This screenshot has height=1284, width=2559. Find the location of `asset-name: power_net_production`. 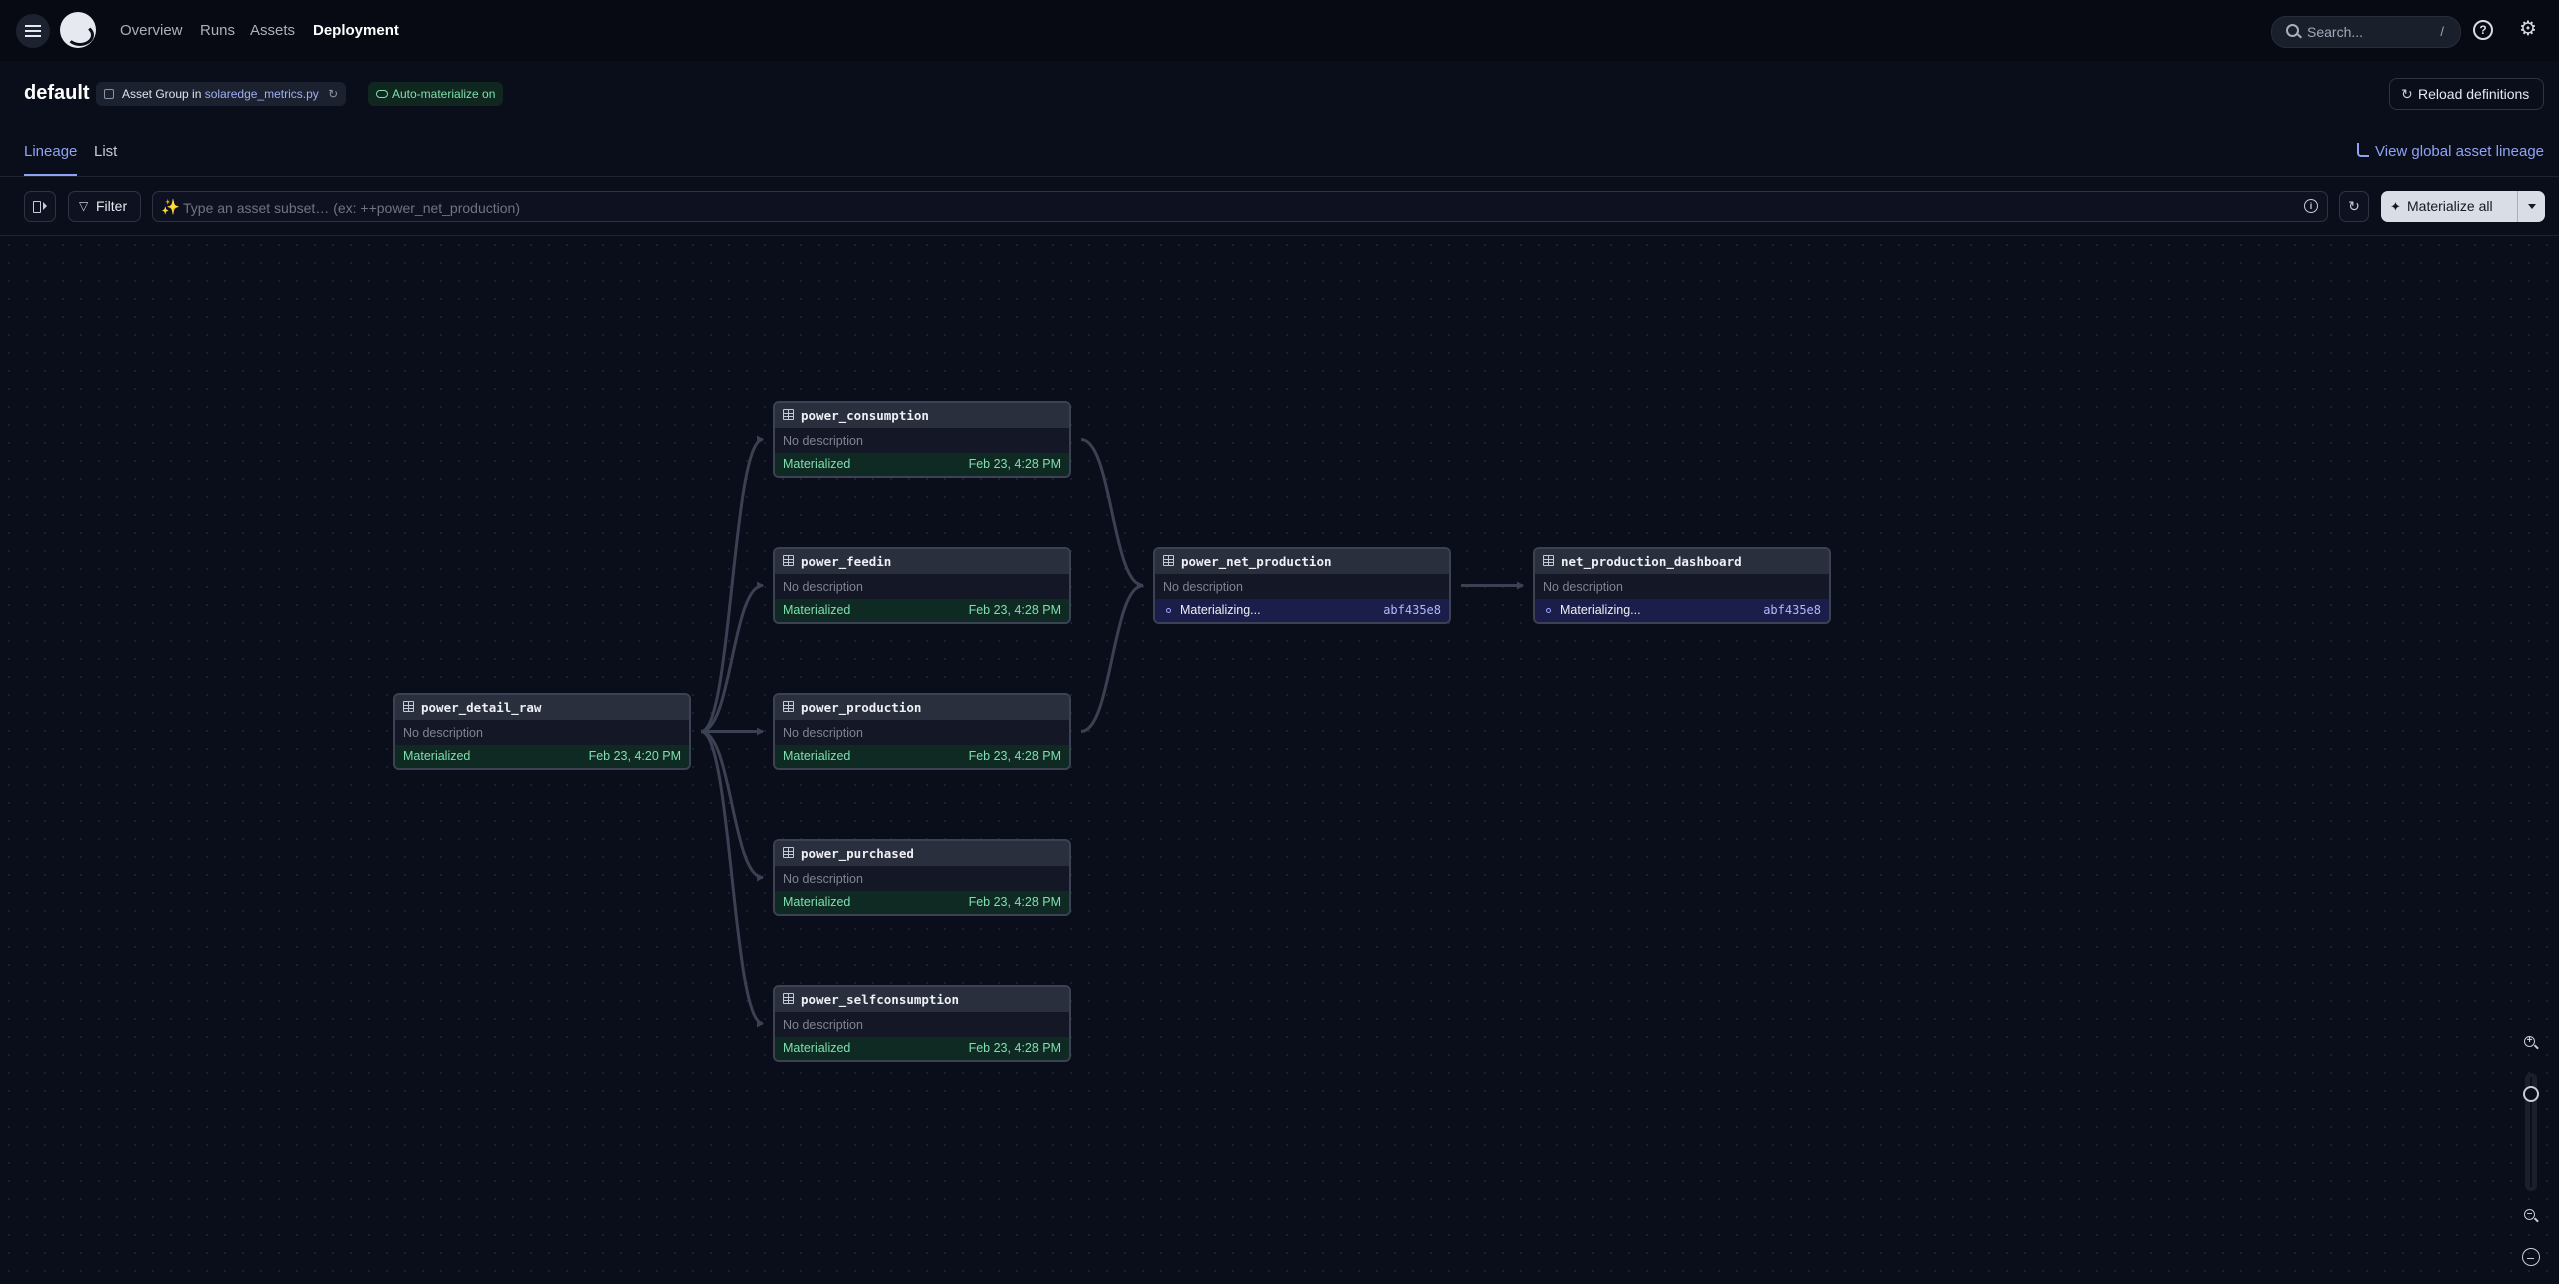

asset-name: power_net_production is located at coordinates (1256, 561).